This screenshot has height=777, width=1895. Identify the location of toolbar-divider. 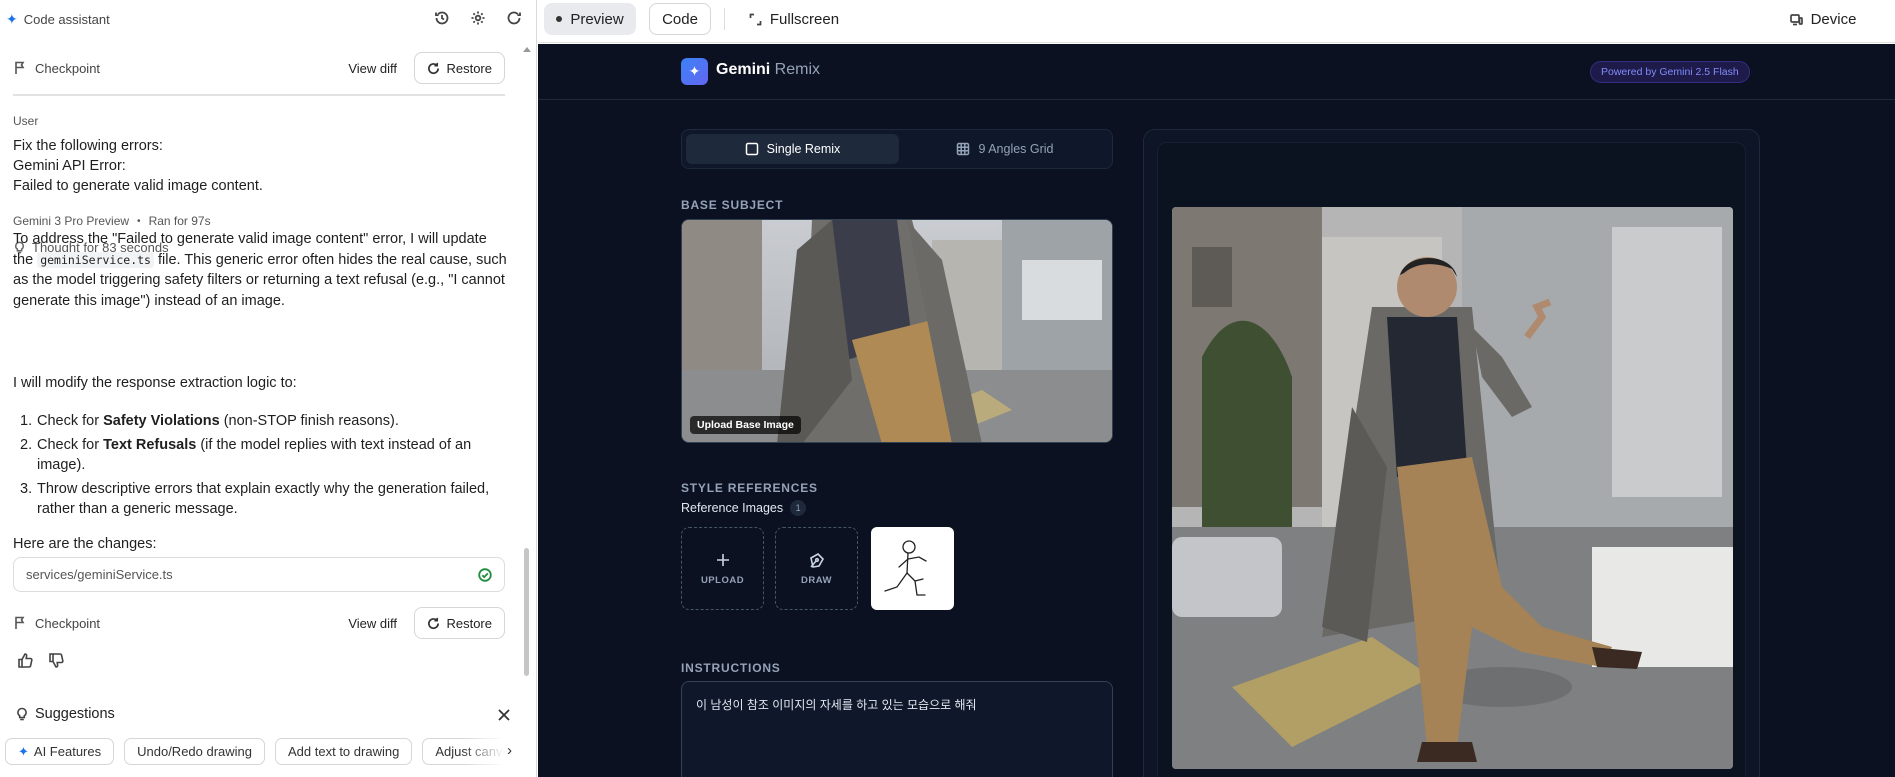
(724, 19).